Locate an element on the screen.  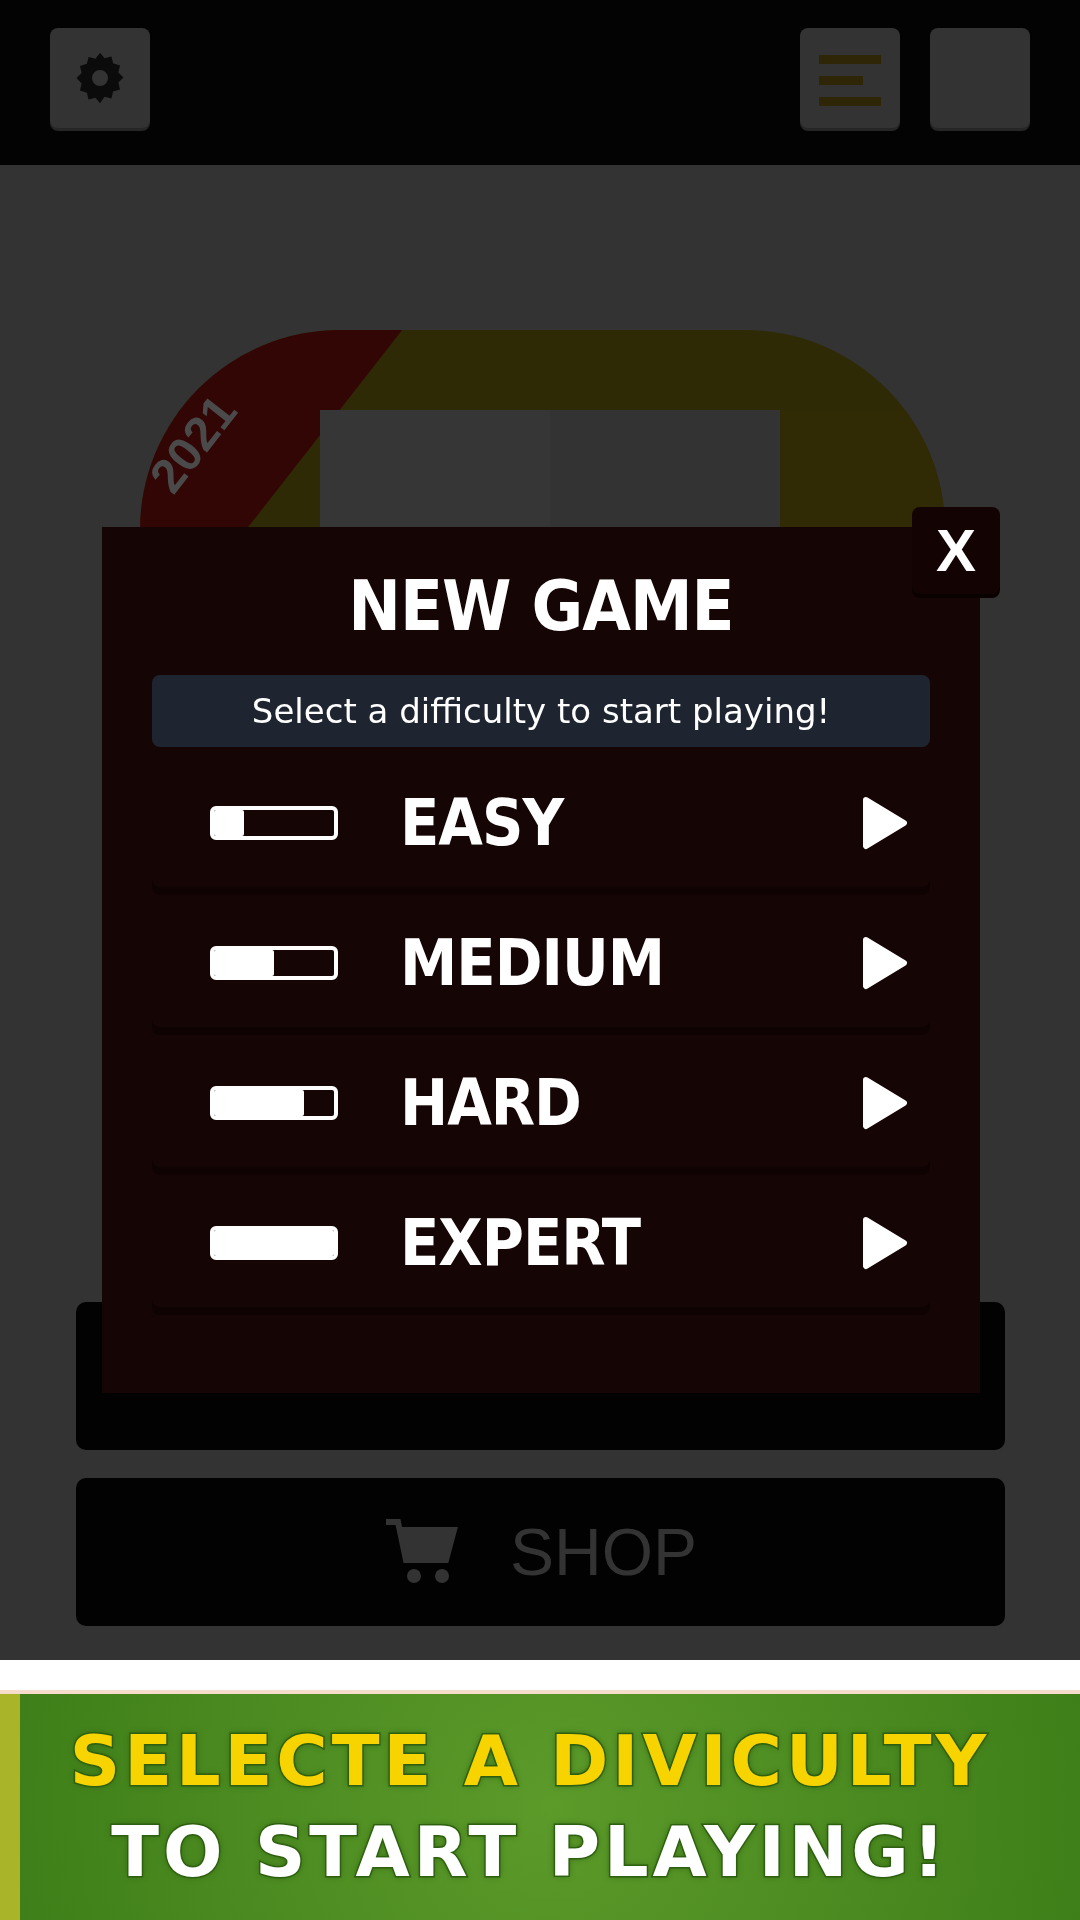
banner-text: SELECTE A DIVICULTY is located at coordinates (530, 1761).